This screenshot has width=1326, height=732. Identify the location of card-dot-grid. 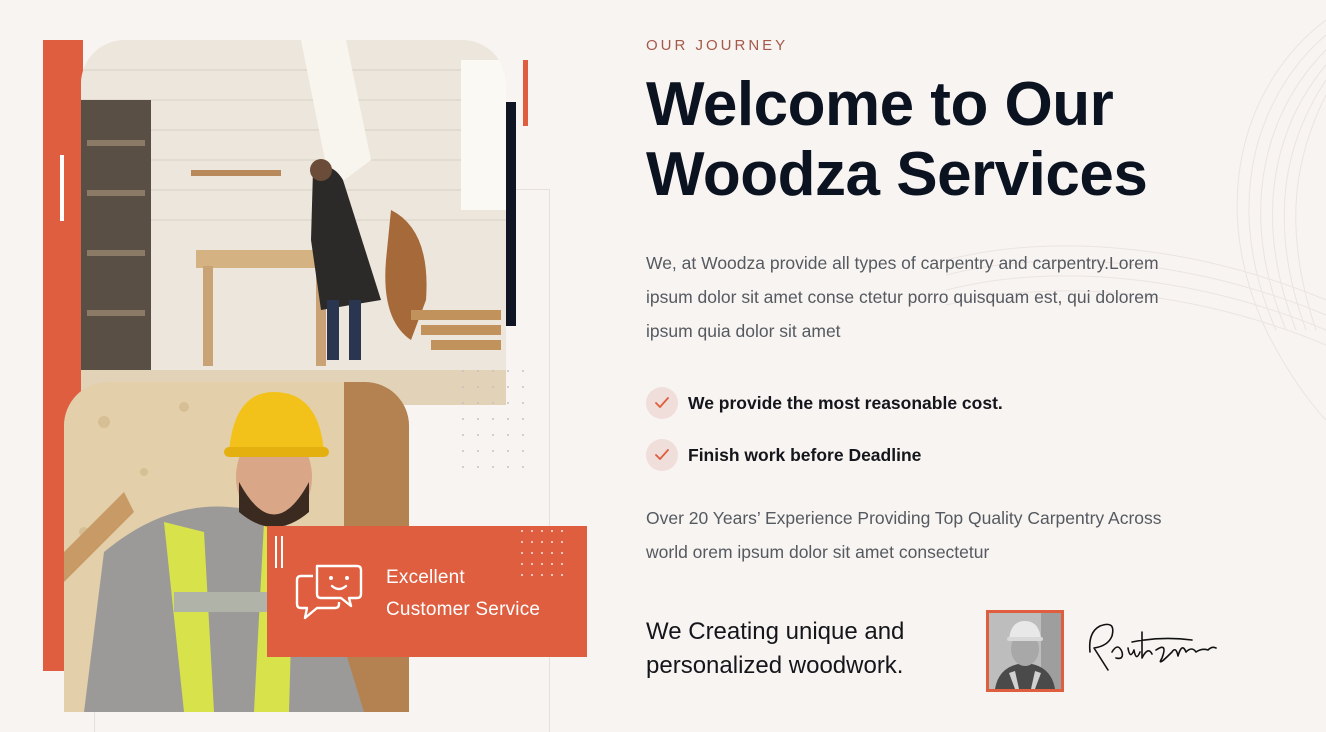
(544, 554).